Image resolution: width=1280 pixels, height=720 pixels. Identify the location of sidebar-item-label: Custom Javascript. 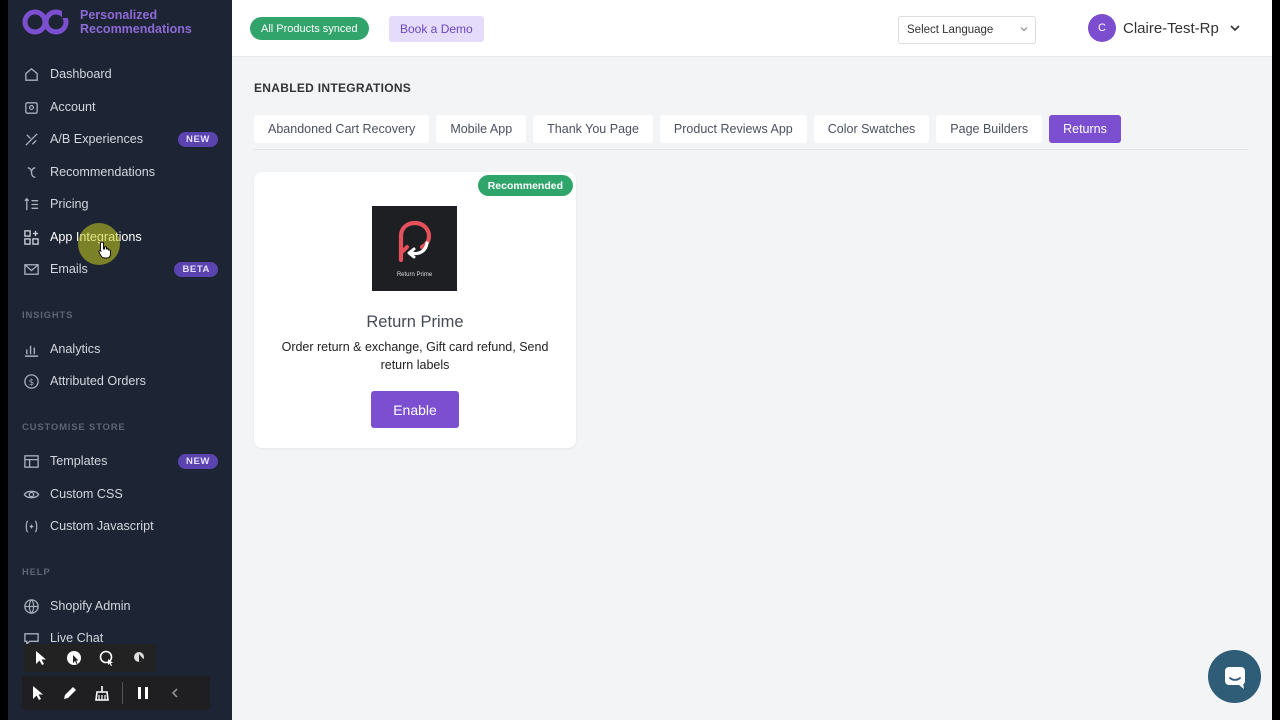
(102, 526).